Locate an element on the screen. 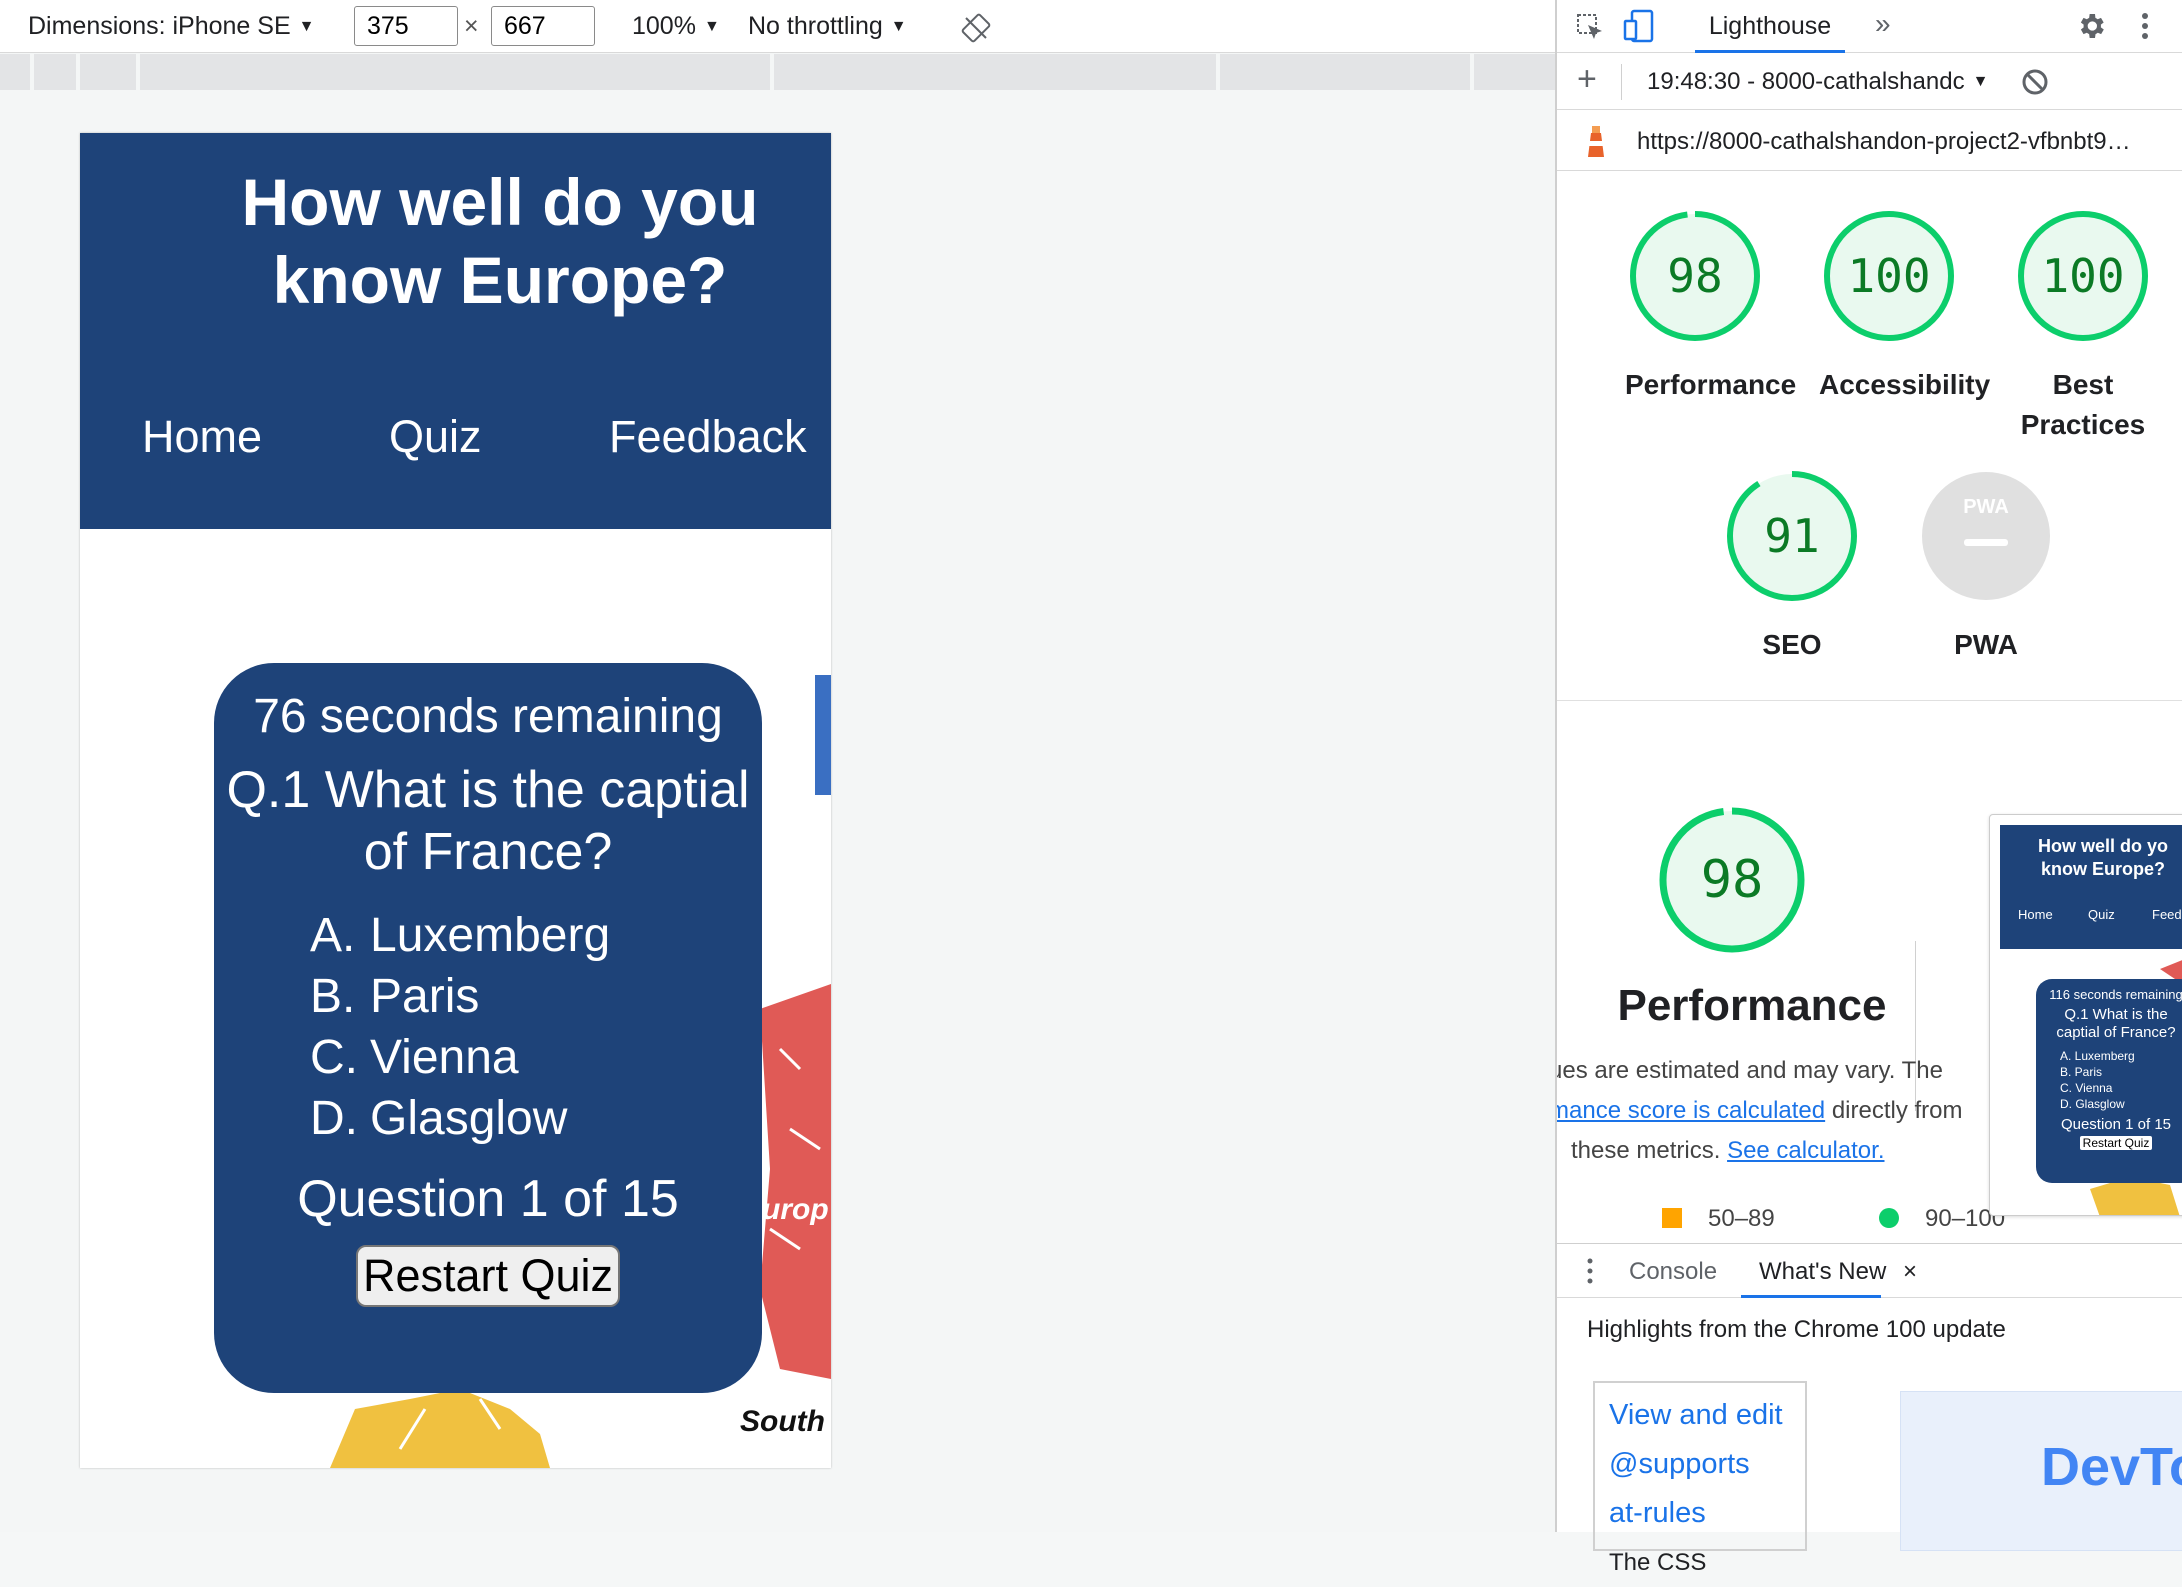 This screenshot has height=1587, width=2182. gauge-performance-label: Performance is located at coordinates (1711, 384).